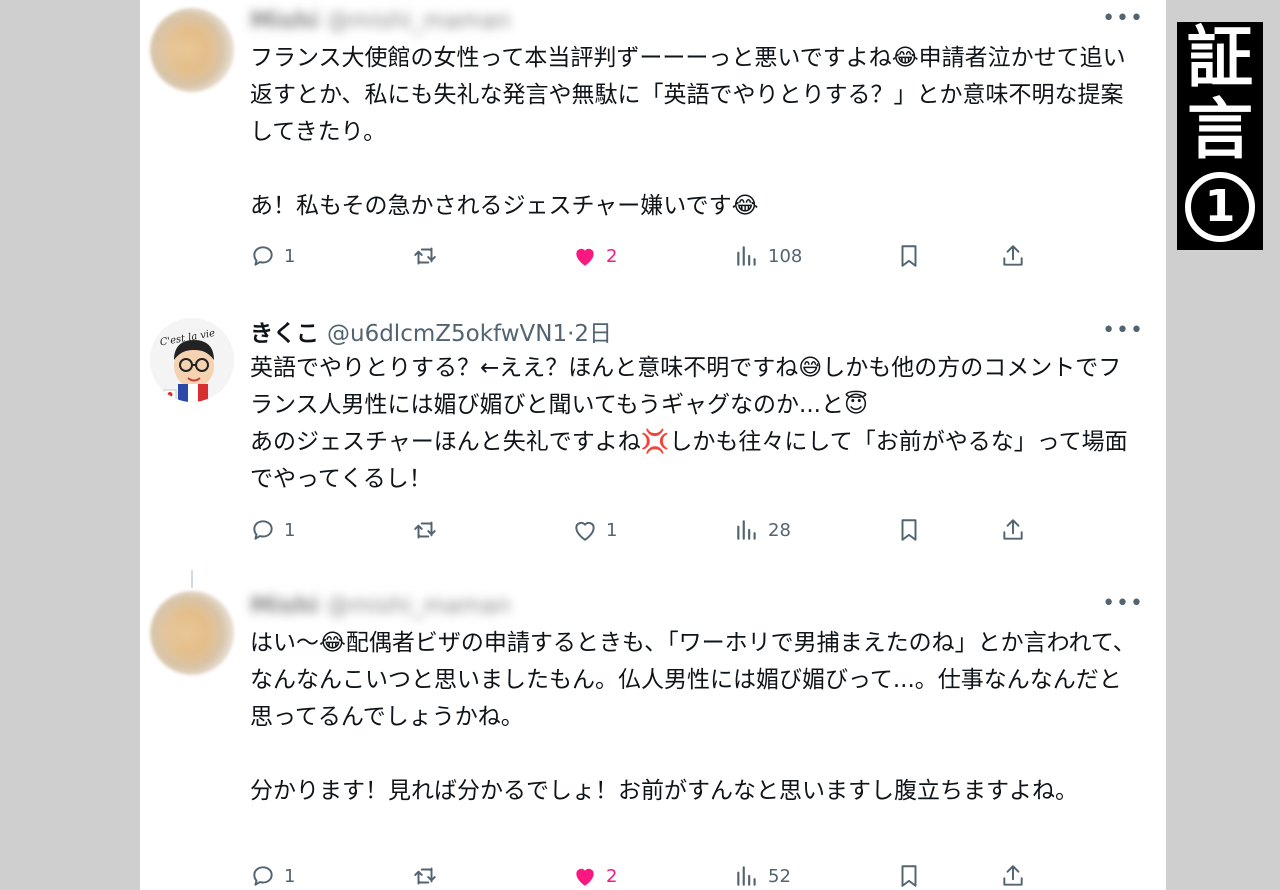  I want to click on like-button: 1, so click(594, 530).